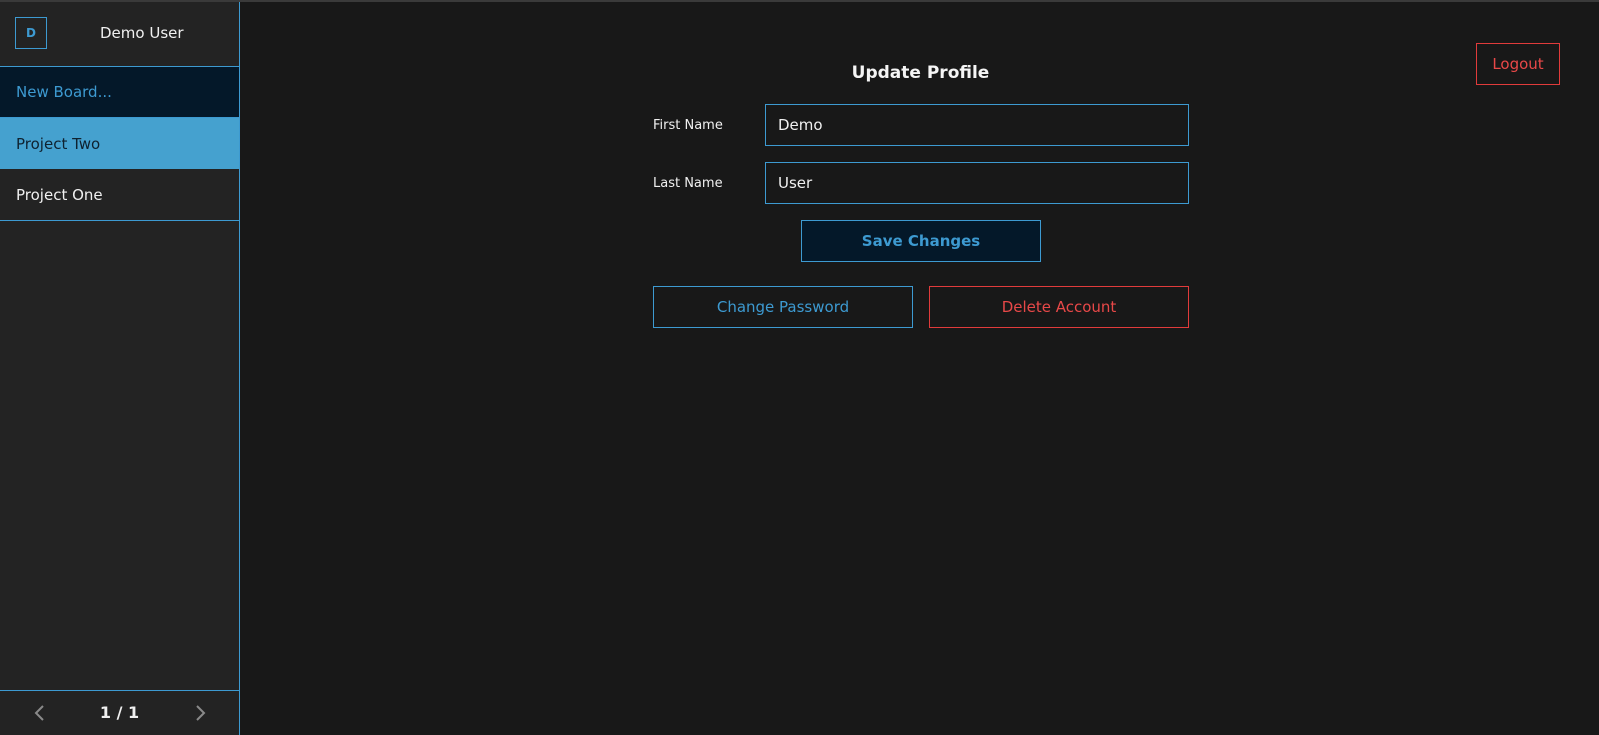 The width and height of the screenshot is (1599, 735). What do you see at coordinates (688, 125) in the screenshot?
I see `first-name-label: First Name` at bounding box center [688, 125].